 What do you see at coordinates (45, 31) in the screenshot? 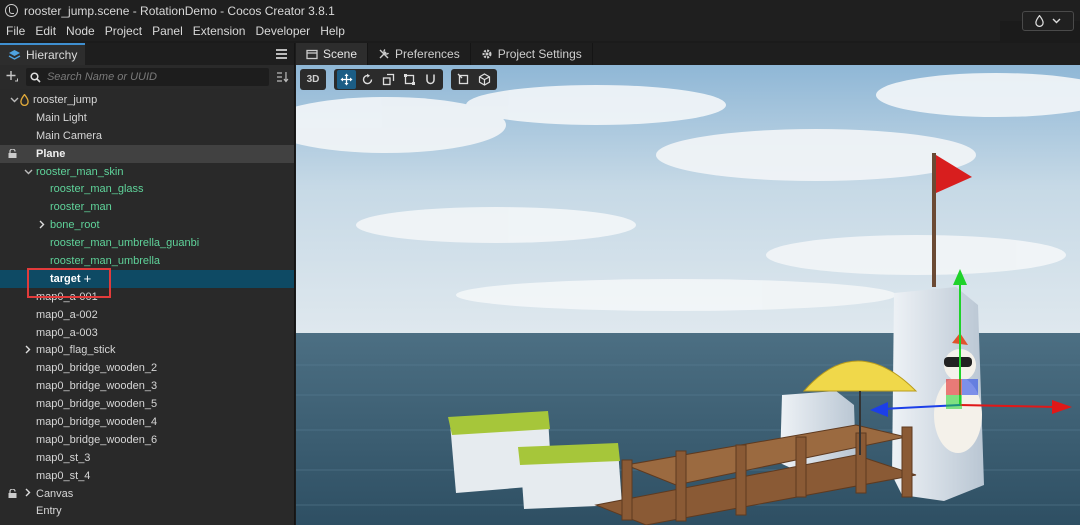
I see `menu-edit: Edit` at bounding box center [45, 31].